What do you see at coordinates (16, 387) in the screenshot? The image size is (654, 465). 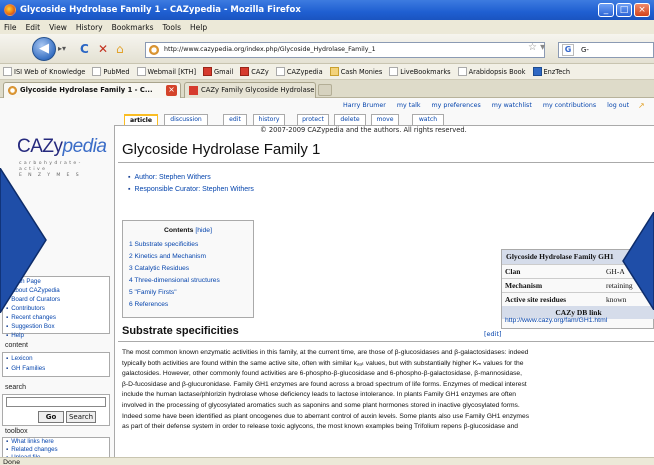 I see `search-heading: search` at bounding box center [16, 387].